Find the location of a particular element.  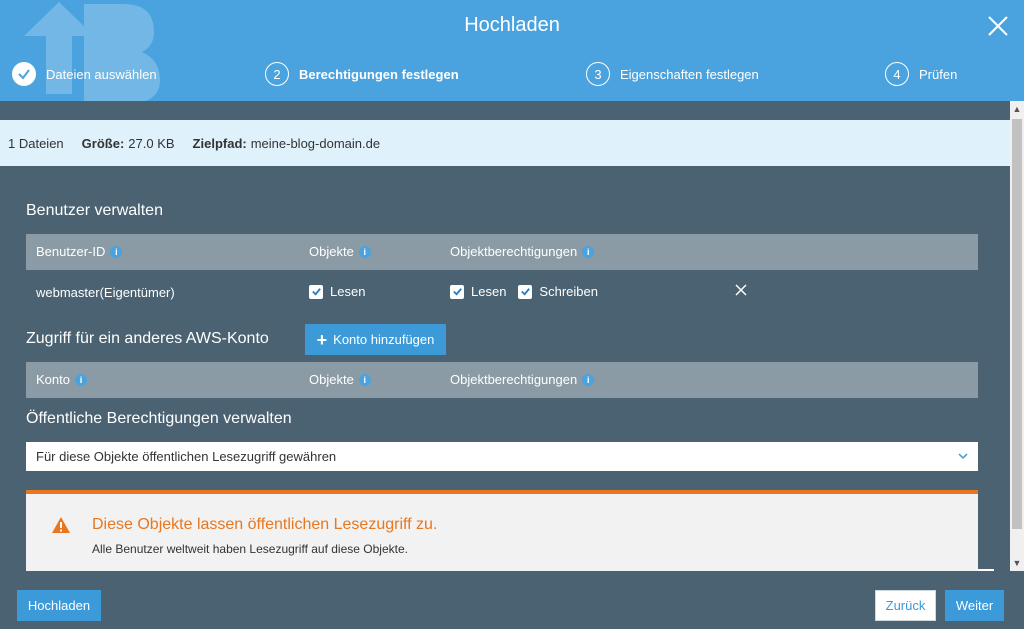

add-account-button: + Konto hinzufügen is located at coordinates (375, 339).